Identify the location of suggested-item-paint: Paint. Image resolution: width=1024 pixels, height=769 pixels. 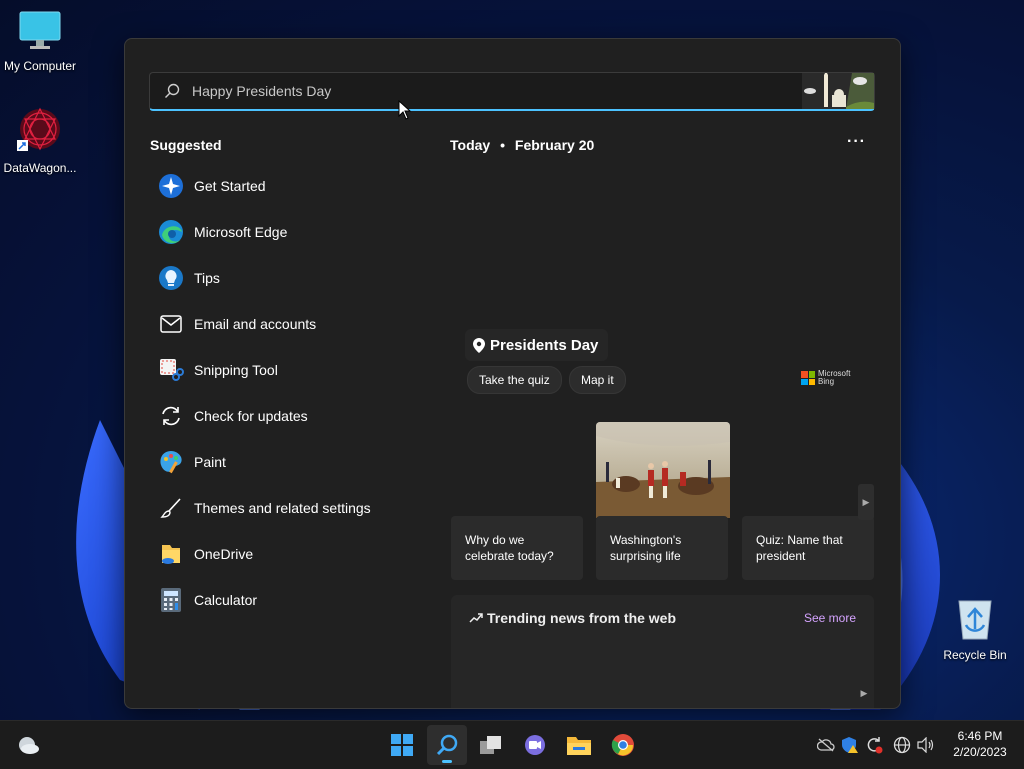
(293, 462).